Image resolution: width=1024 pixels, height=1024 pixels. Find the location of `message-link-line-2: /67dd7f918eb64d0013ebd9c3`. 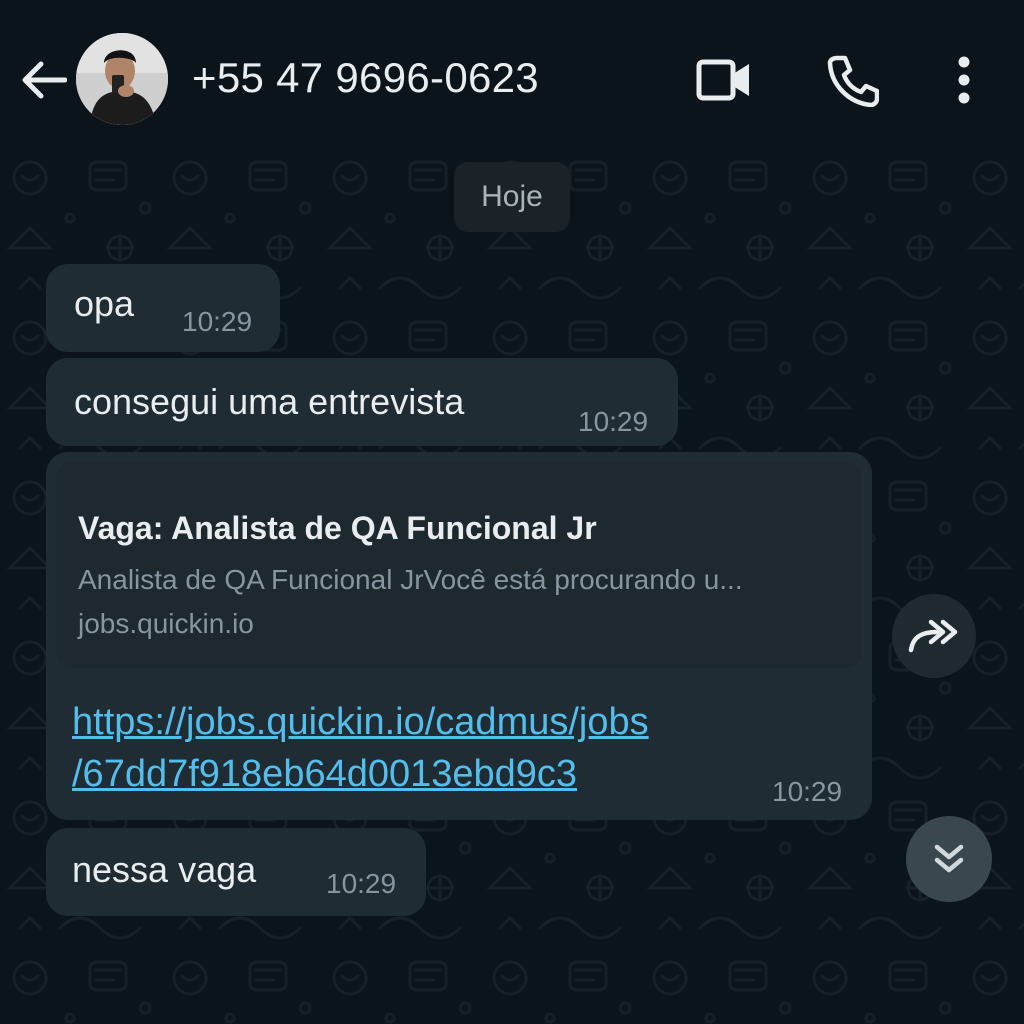

message-link-line-2: /67dd7f918eb64d0013ebd9c3 is located at coordinates (360, 774).